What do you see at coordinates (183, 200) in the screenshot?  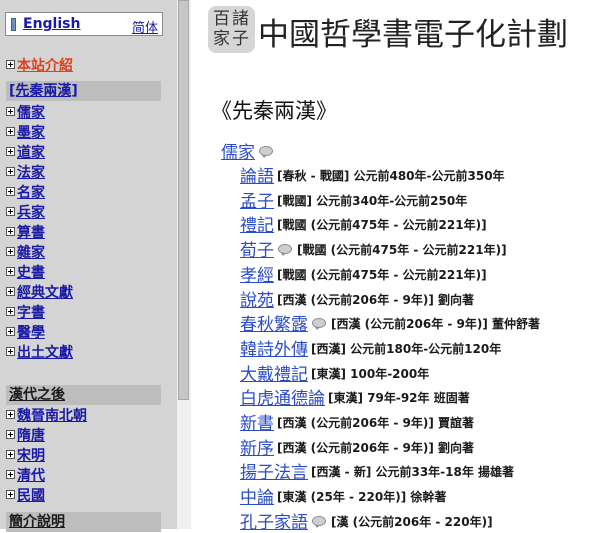 I see `scrollbar-thumb` at bounding box center [183, 200].